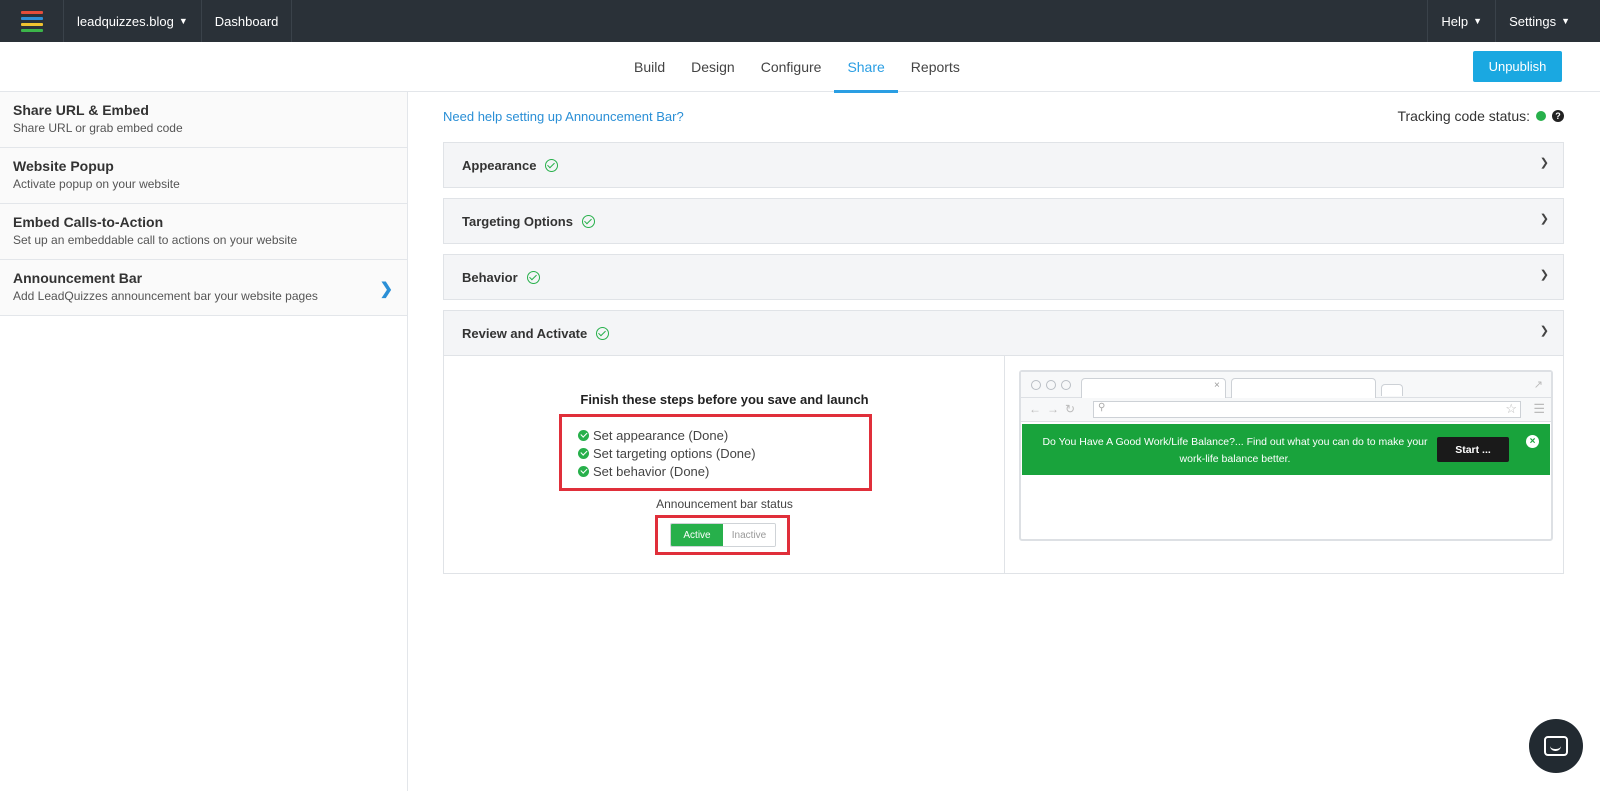 The image size is (1600, 791). I want to click on chat-launcher, so click(1556, 746).